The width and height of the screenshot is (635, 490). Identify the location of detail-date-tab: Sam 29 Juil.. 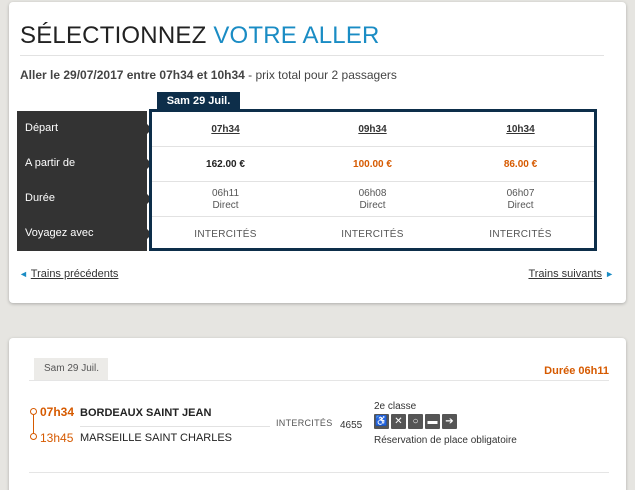
(71, 369).